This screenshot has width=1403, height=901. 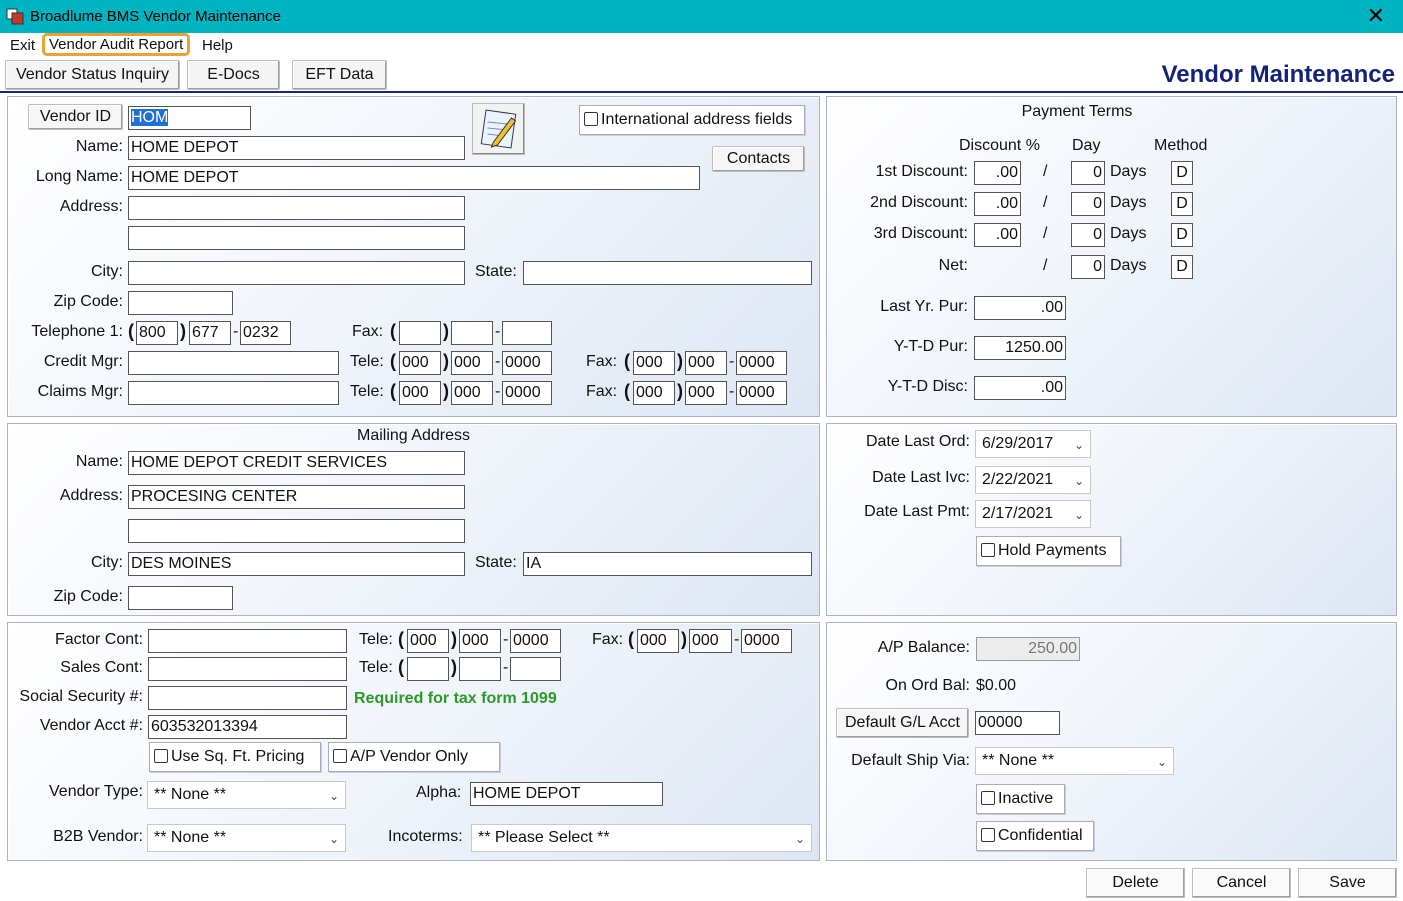 I want to click on menu-vendor-audit-report: Vendor Audit Report, so click(x=116, y=44).